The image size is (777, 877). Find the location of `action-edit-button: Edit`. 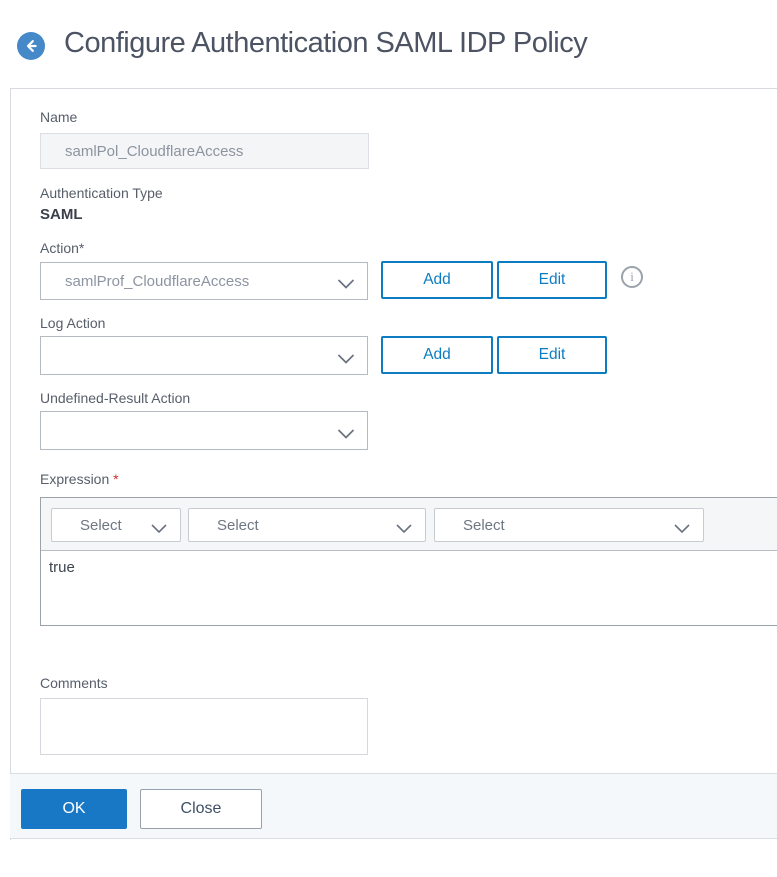

action-edit-button: Edit is located at coordinates (552, 280).